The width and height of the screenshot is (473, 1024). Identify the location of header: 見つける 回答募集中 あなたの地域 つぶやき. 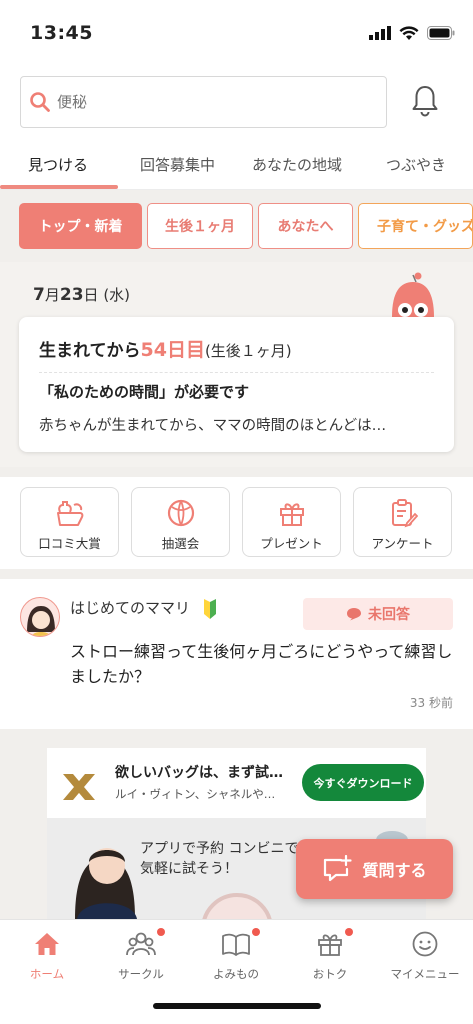
(236, 126).